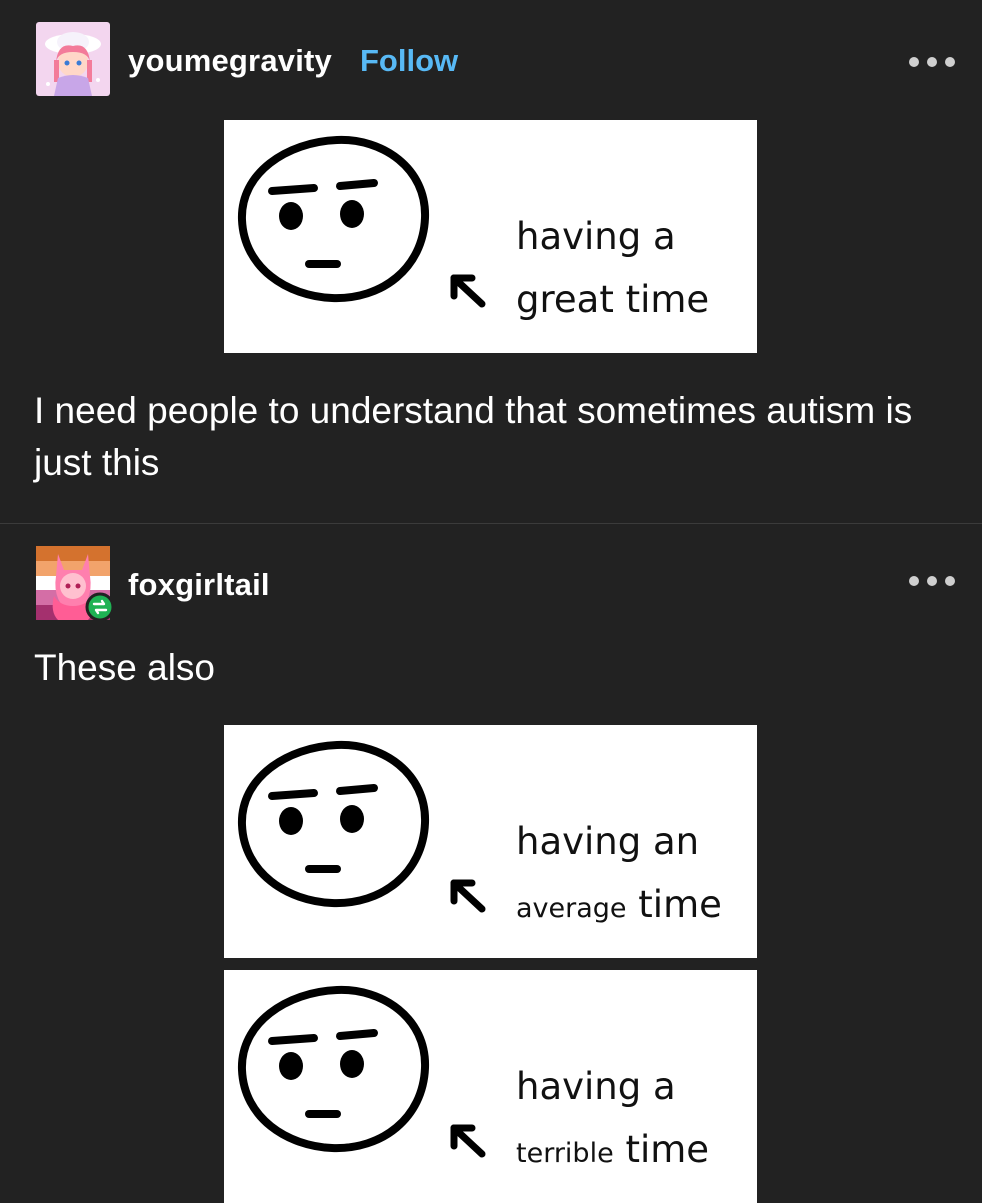 The height and width of the screenshot is (1203, 982). Describe the element at coordinates (124, 667) in the screenshot. I see `post-text: These also` at that location.